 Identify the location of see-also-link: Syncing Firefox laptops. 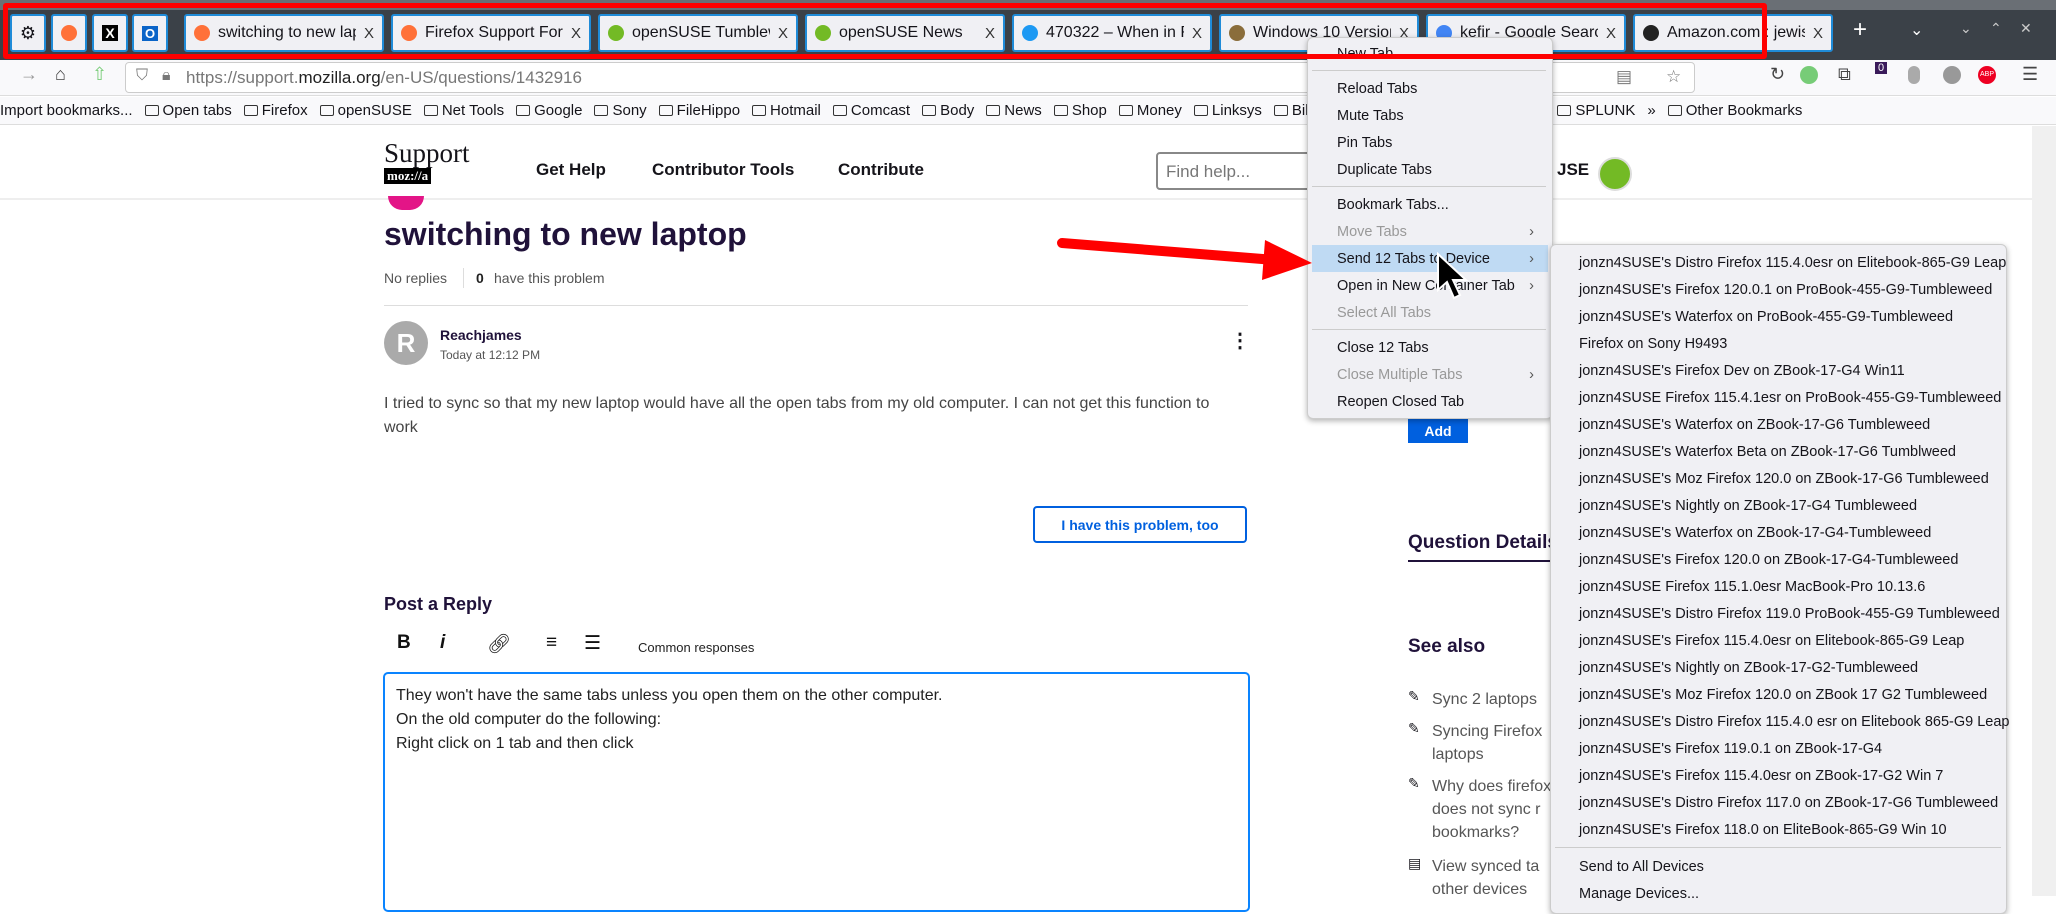
(1492, 743).